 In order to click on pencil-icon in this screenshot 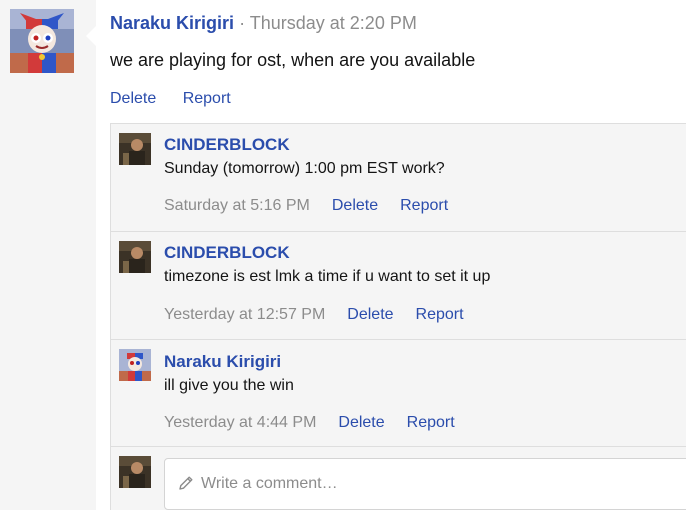, I will do `click(186, 483)`.